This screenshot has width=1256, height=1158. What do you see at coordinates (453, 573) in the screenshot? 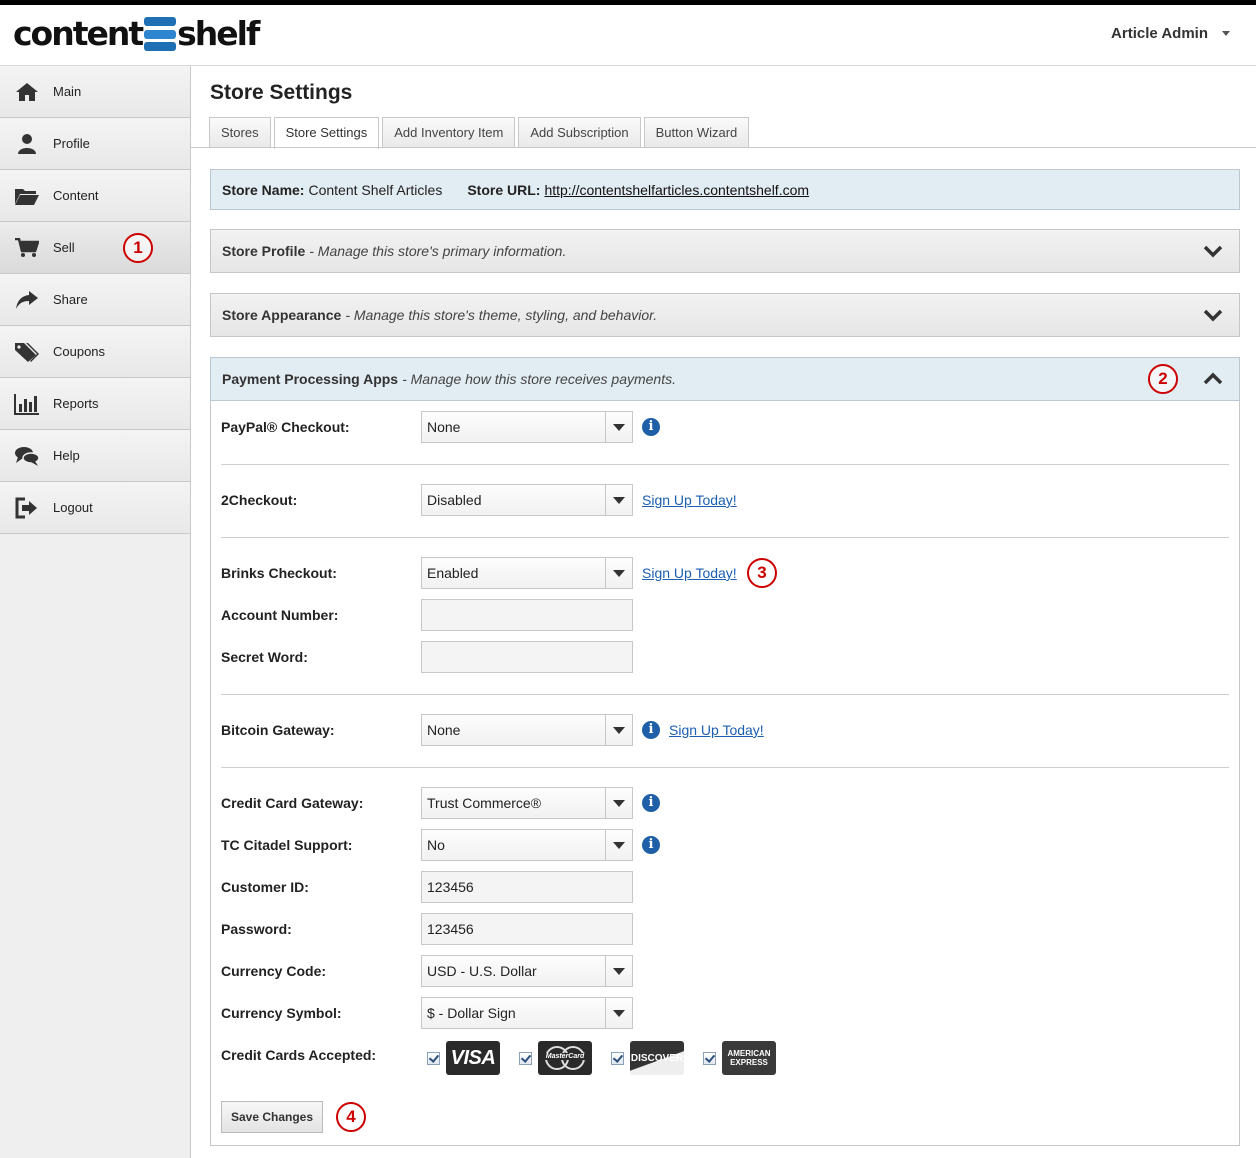
I see `select-value: Enabled` at bounding box center [453, 573].